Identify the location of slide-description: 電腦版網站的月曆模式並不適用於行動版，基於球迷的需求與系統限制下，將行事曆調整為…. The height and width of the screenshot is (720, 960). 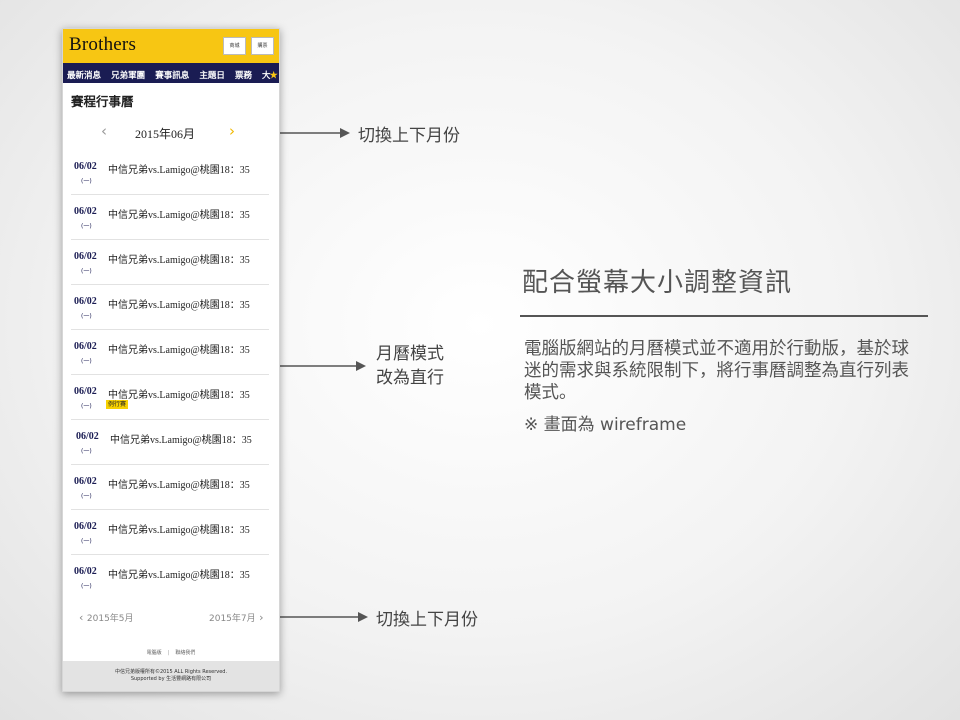
(716, 371).